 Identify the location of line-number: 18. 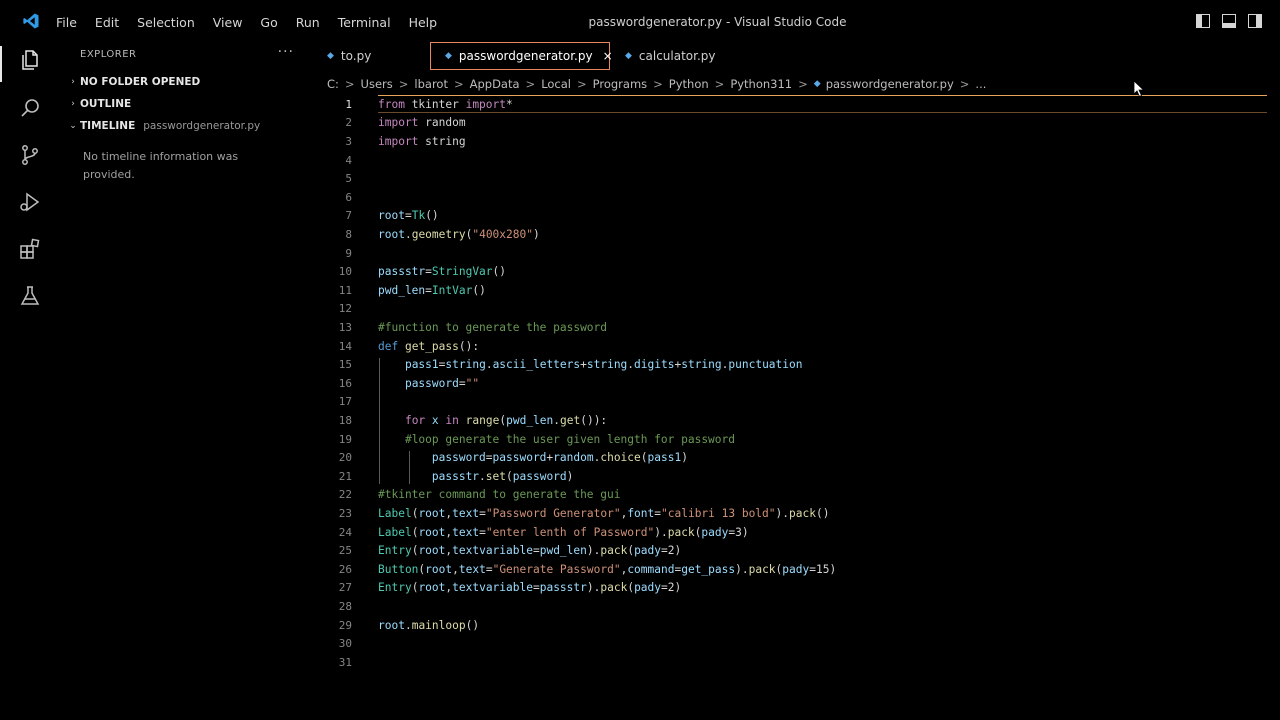
(345, 420).